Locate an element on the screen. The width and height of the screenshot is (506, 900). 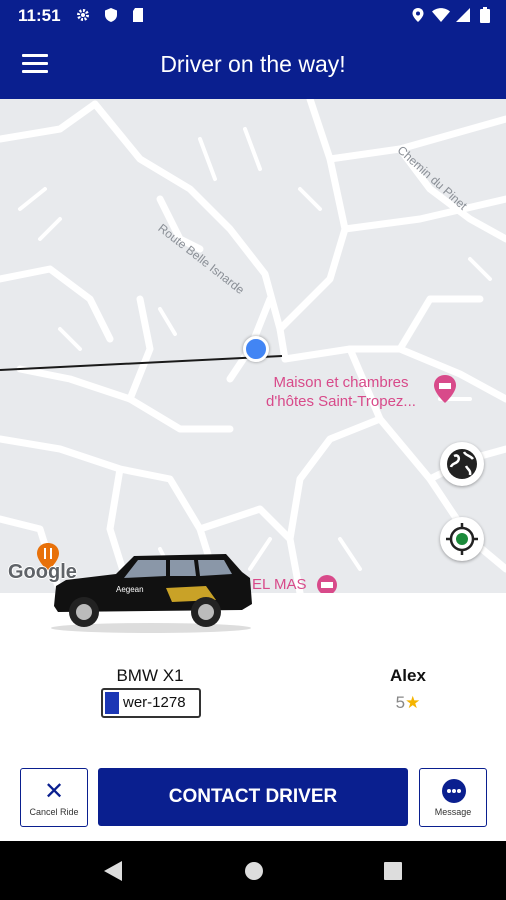
cancel-ride-label: Cancel Ride is located at coordinates (54, 812).